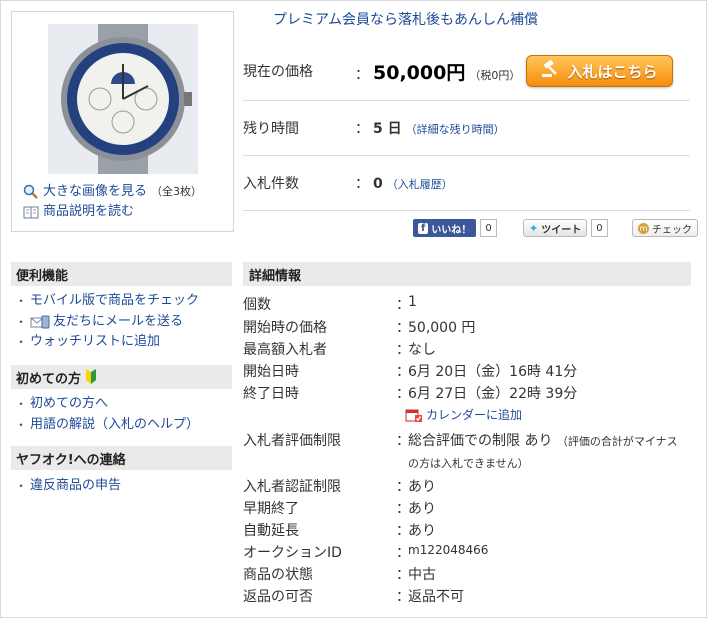  I want to click on sidebar-item-watchlist: ・ ウォッチリストに追加, so click(107, 342).